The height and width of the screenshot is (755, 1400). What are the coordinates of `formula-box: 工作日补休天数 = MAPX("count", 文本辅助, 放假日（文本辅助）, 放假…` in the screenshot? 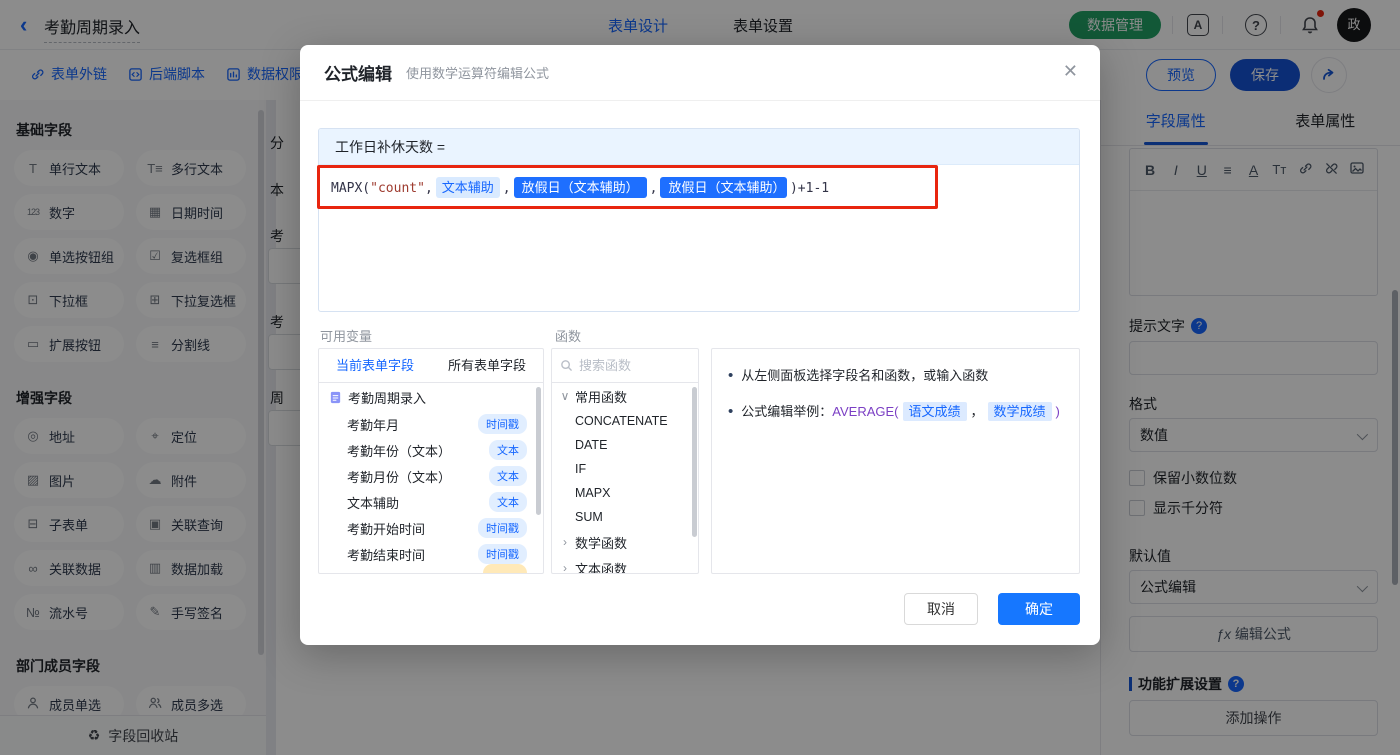 It's located at (699, 220).